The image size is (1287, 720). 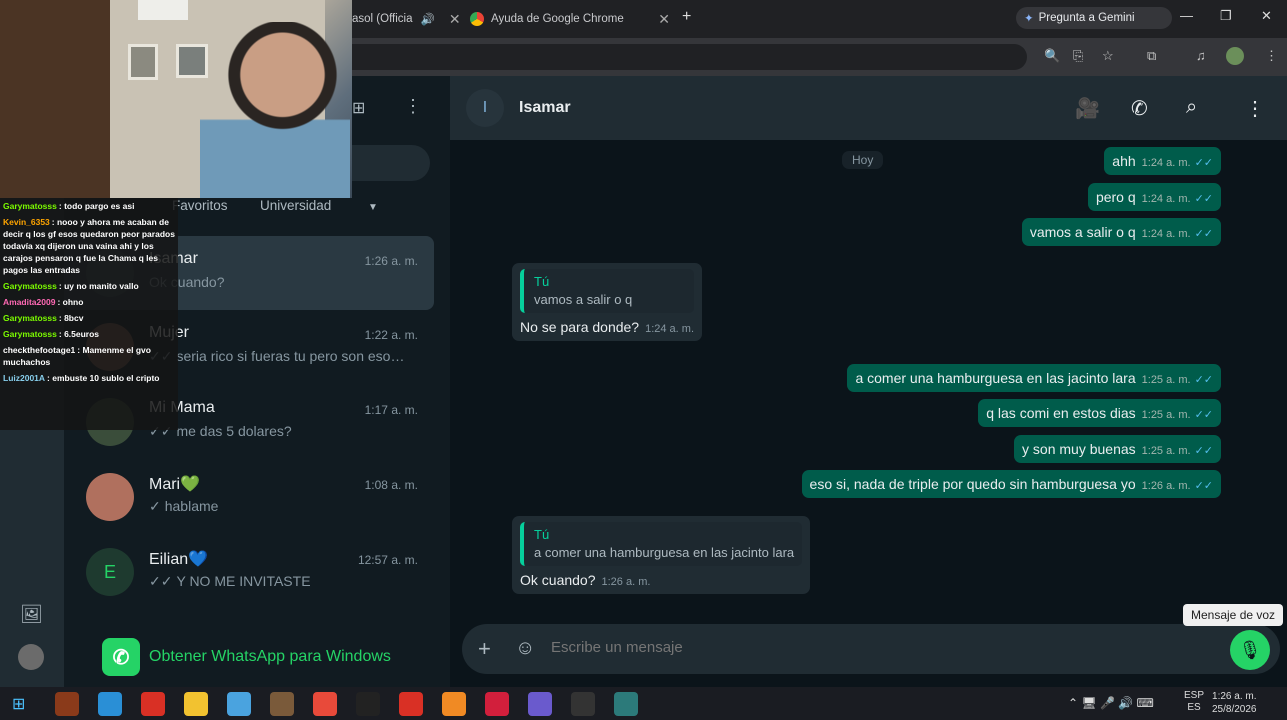 What do you see at coordinates (1226, 16) in the screenshot?
I see `maximize-icon: ❐` at bounding box center [1226, 16].